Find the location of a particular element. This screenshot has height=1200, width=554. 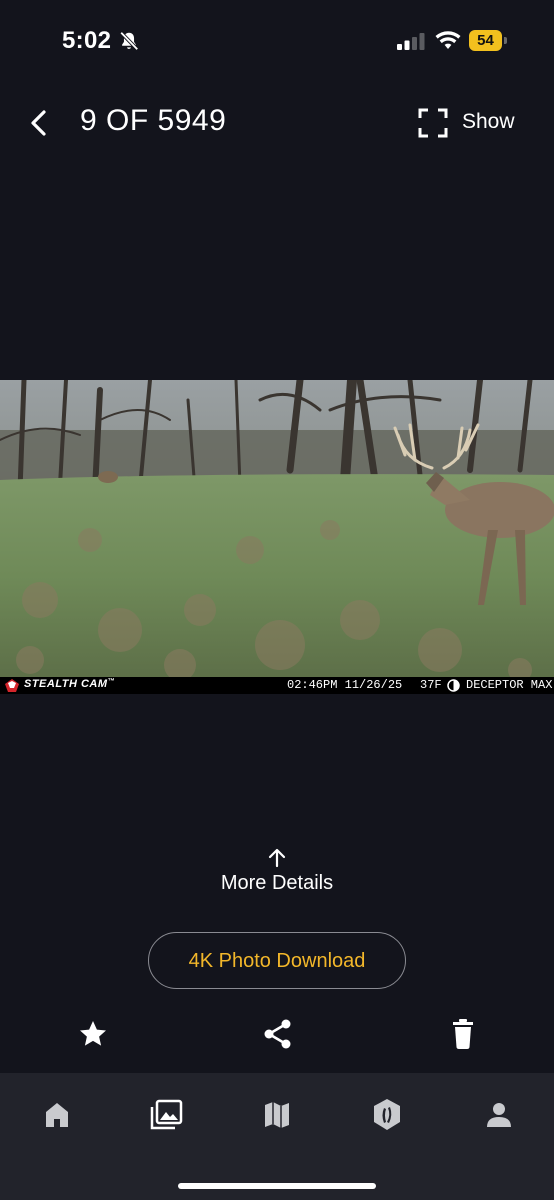

show-label: Show is located at coordinates (488, 121).